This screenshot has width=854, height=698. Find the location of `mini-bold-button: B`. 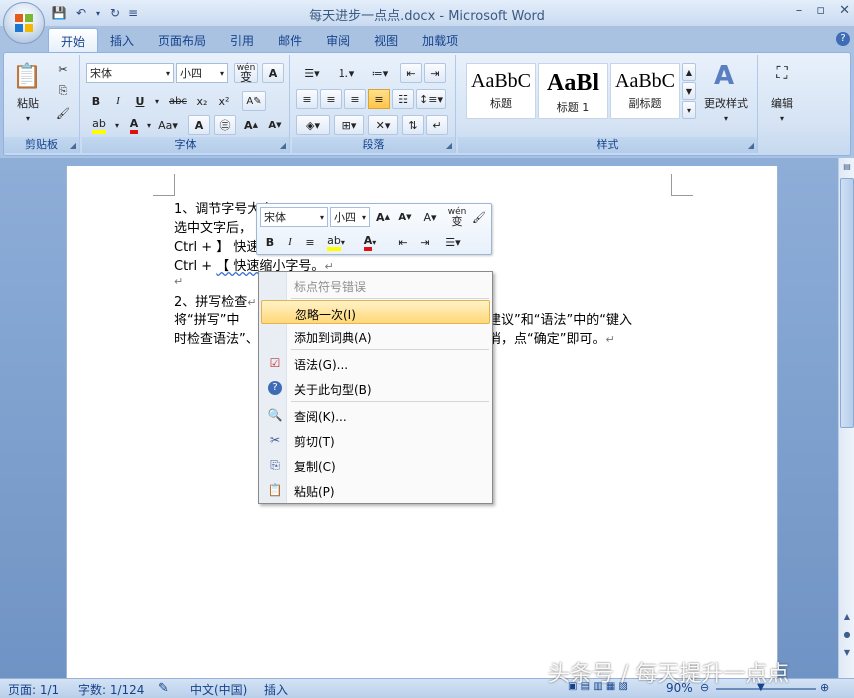

mini-bold-button: B is located at coordinates (270, 242).